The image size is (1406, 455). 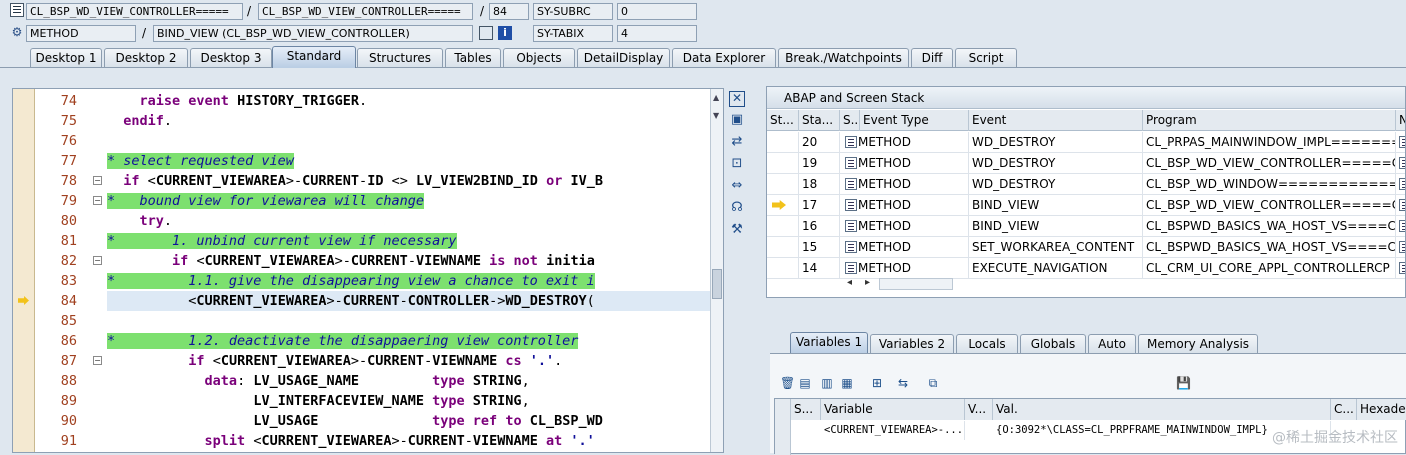 I want to click on header-method-field: BIND_VIEW (CL_BSP_WD_VIEW_CONTROLLER), so click(x=313, y=33).